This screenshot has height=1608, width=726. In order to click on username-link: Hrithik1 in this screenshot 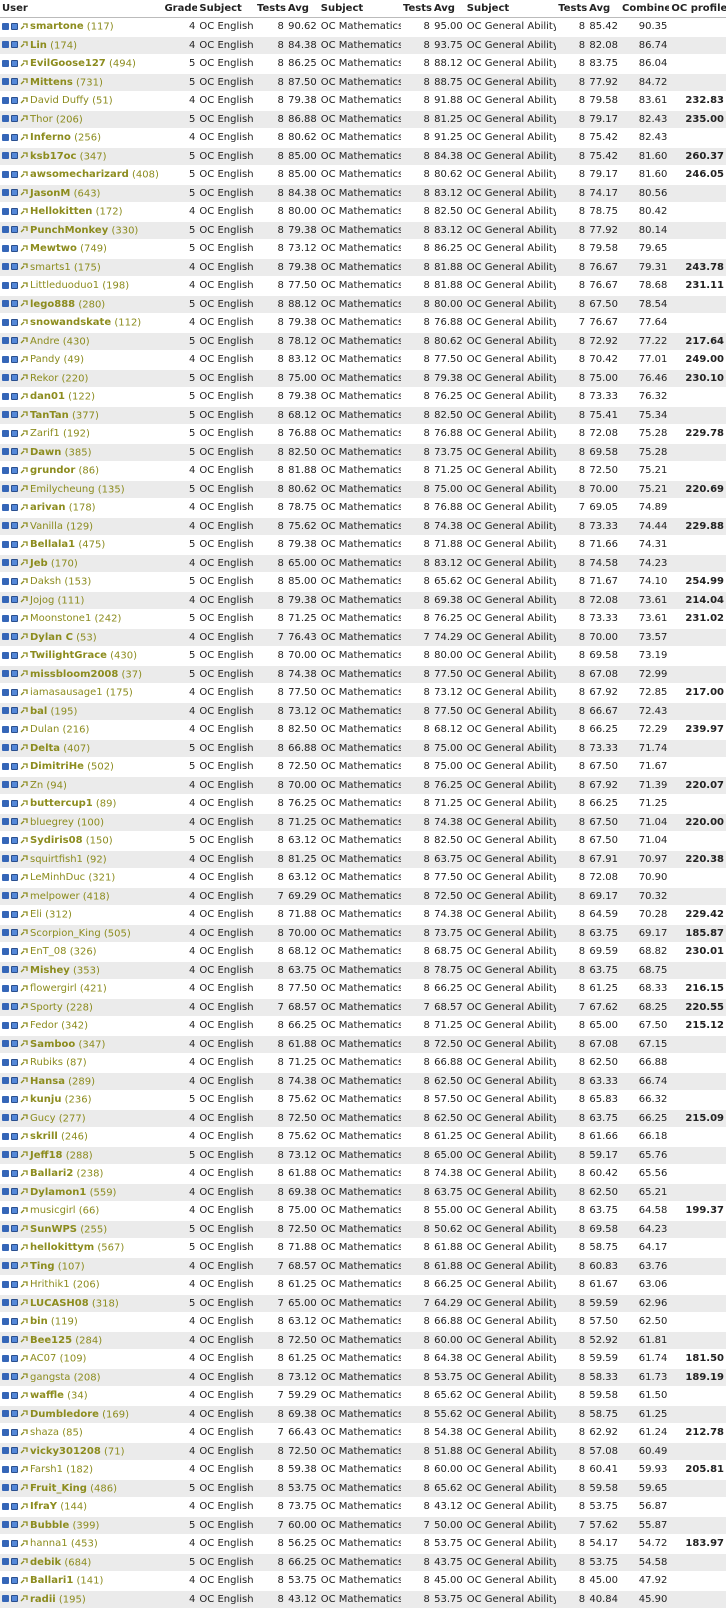, I will do `click(50, 1284)`.